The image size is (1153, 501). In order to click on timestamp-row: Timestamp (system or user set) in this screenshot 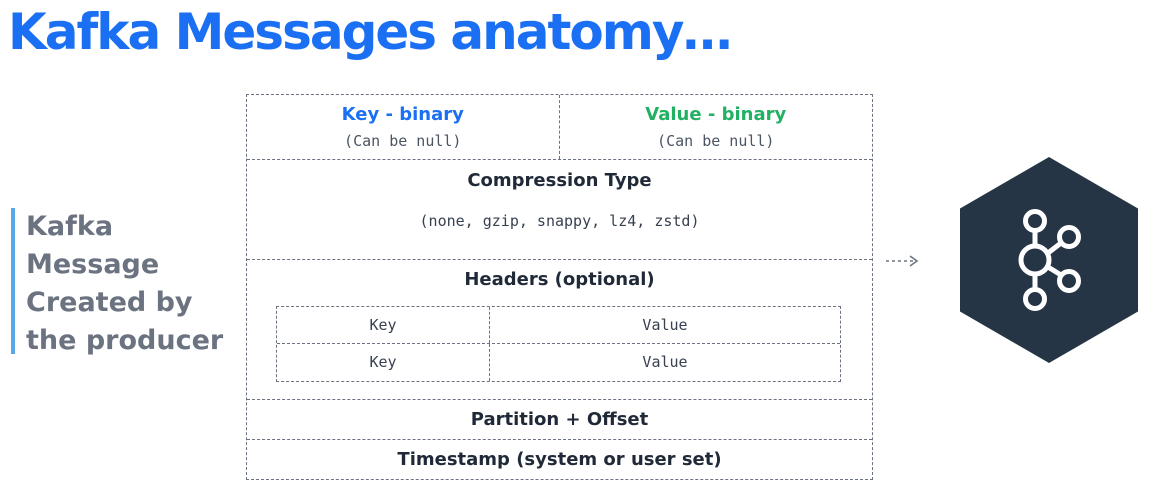, I will do `click(559, 459)`.